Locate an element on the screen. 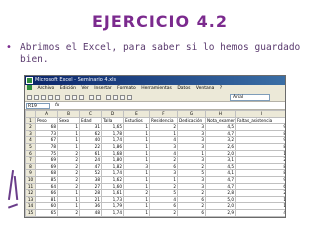 This screenshot has width=320, height=240. menu-item-help: ? is located at coordinates (221, 89).